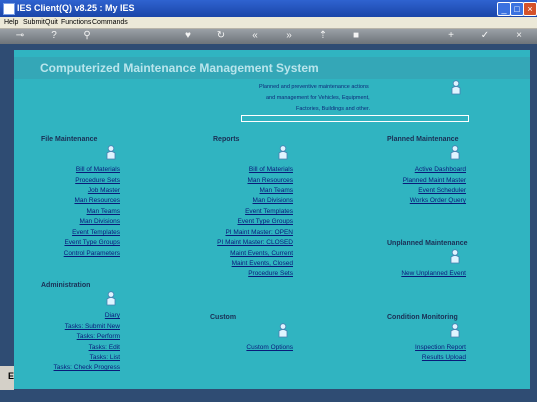  I want to click on link-report-man-teams: Man Teams, so click(276, 190).